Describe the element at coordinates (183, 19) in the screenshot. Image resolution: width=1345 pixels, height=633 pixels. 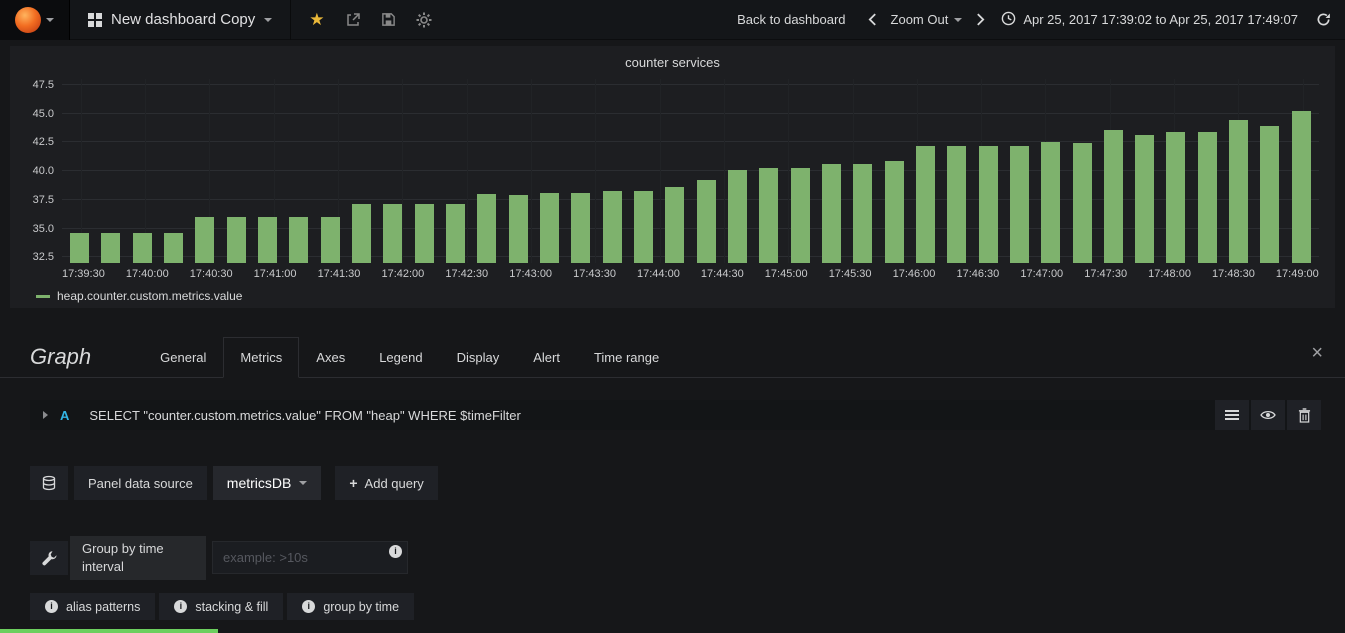
I see `dashboard-title: New dashboard Copy` at that location.